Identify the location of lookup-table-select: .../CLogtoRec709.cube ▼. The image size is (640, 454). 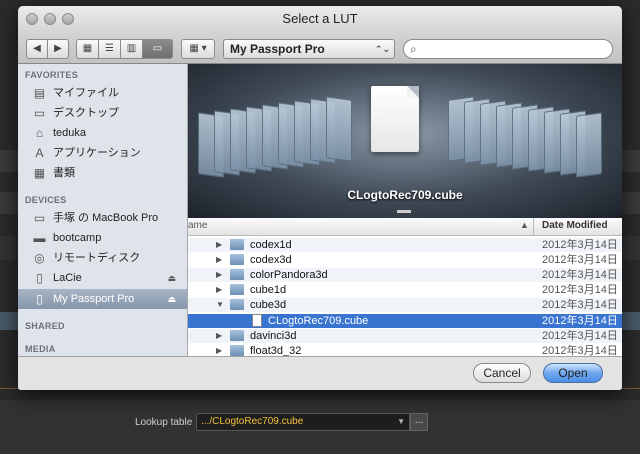
(303, 422).